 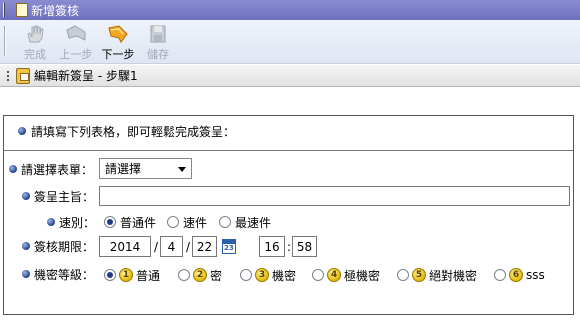 I want to click on form-select-label: 請選擇表單：, so click(x=57, y=169).